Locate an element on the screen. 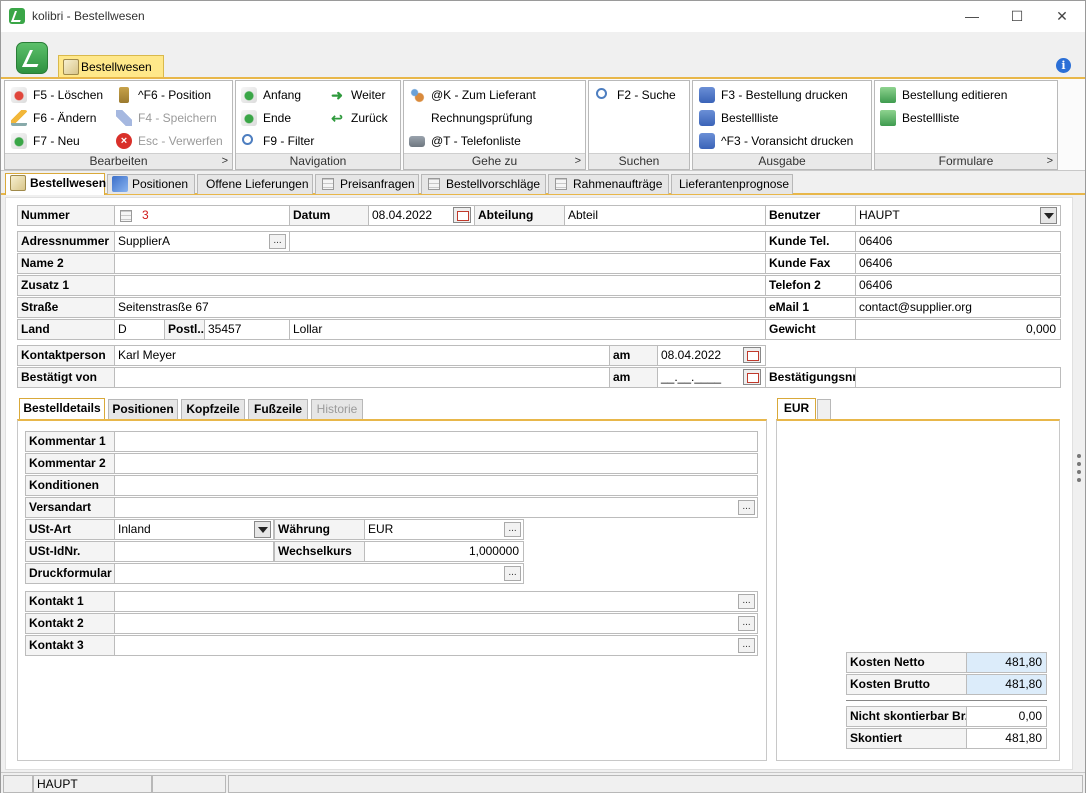  abteilung-label: Abteilung is located at coordinates (519, 215).